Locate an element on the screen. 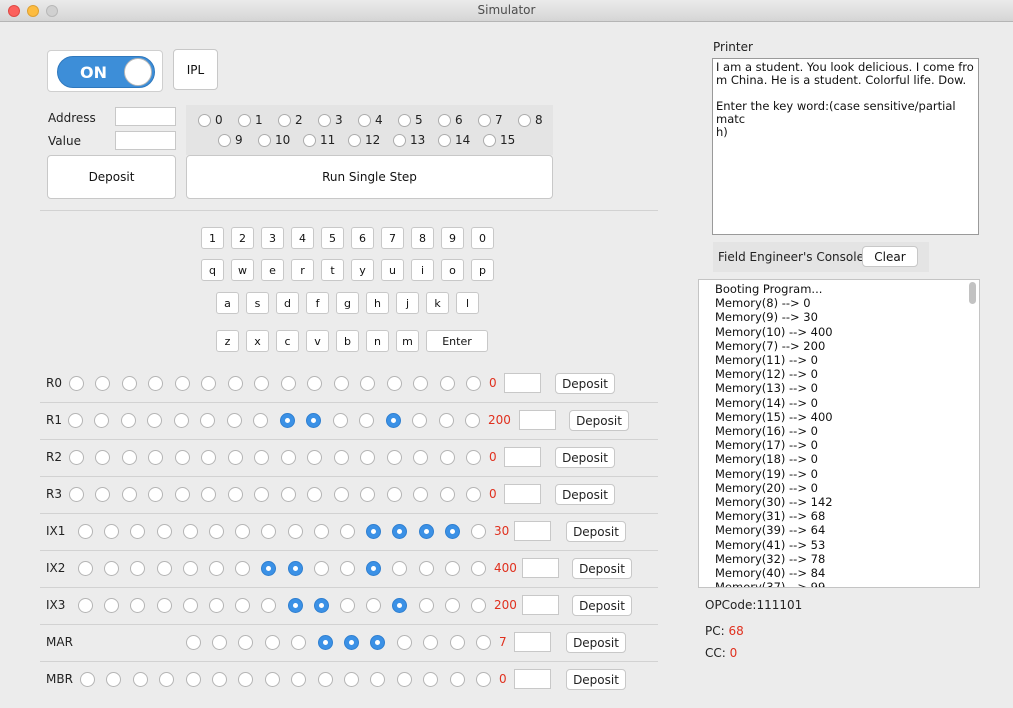  key-f: f is located at coordinates (317, 303).